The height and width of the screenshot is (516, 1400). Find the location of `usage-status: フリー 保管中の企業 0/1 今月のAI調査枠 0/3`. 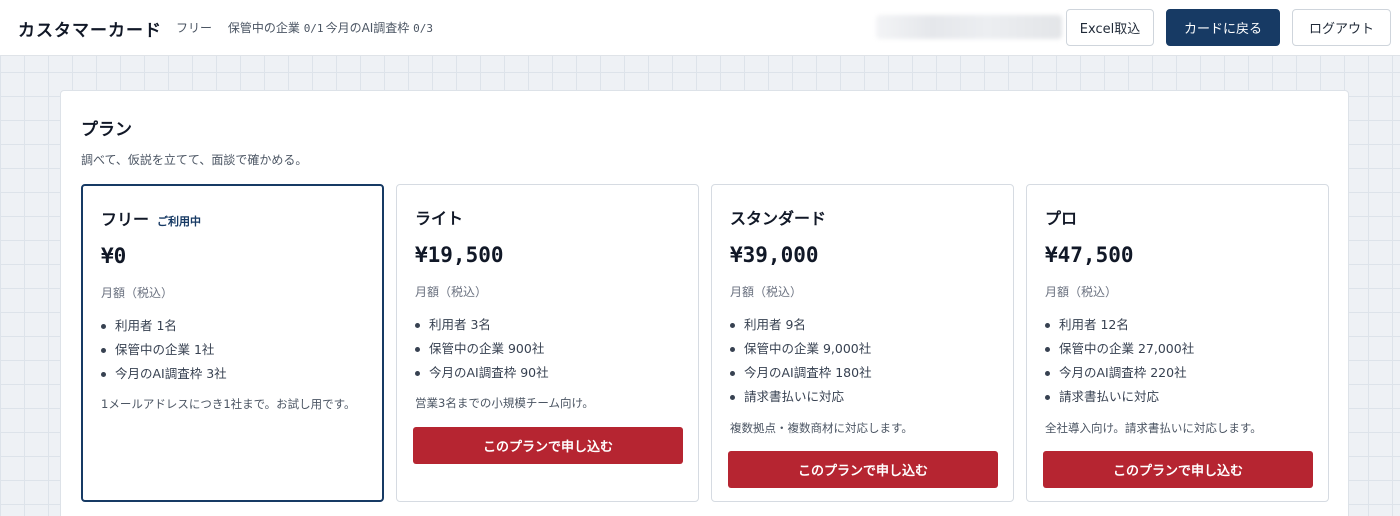

usage-status: フリー 保管中の企業 0/1 今月のAI調査枠 0/3 is located at coordinates (304, 27).